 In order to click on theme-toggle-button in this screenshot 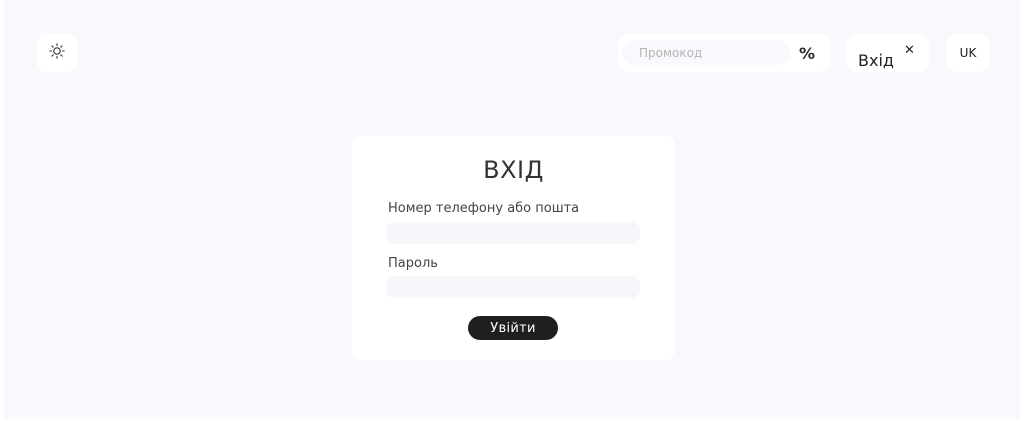, I will do `click(57, 53)`.